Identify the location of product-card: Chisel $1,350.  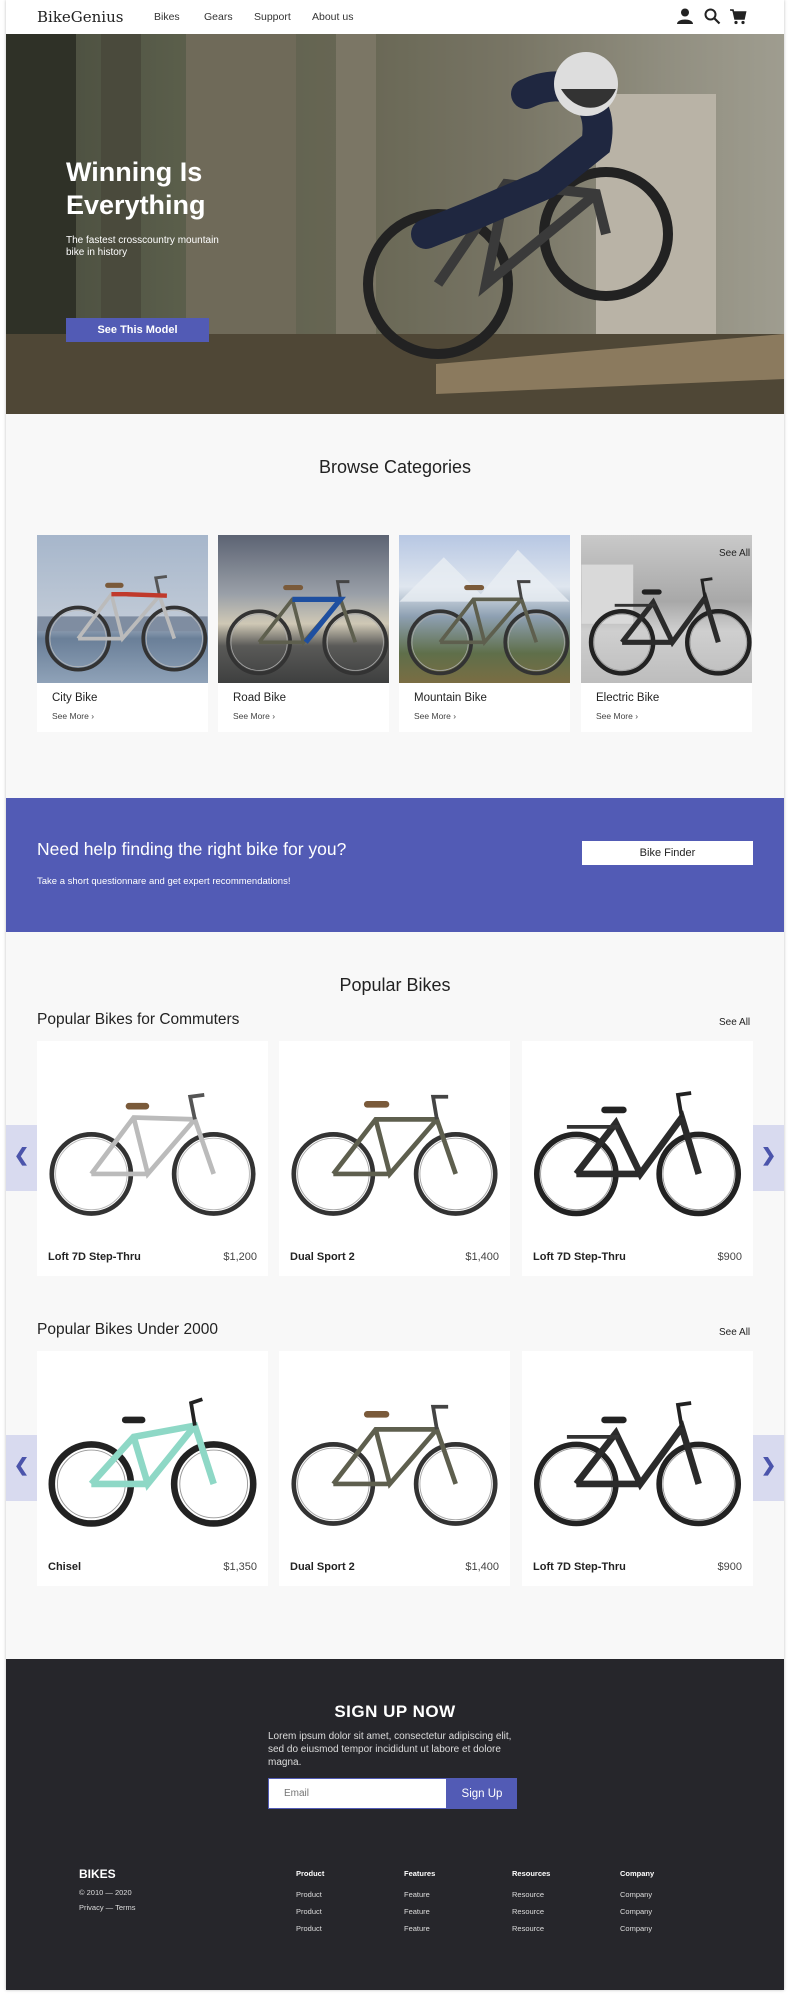
(152, 1468).